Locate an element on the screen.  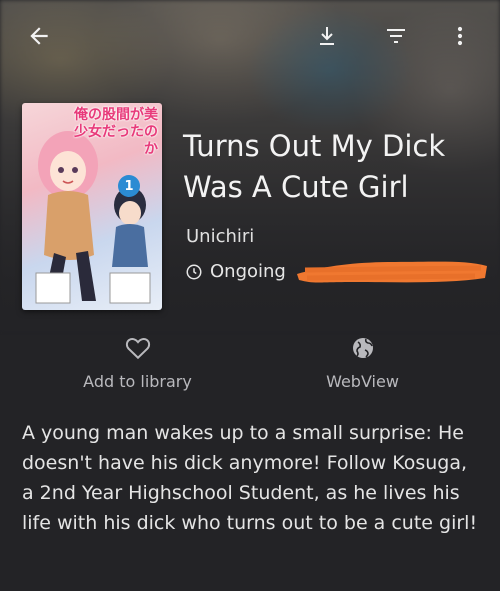
more-options-button is located at coordinates (460, 36).